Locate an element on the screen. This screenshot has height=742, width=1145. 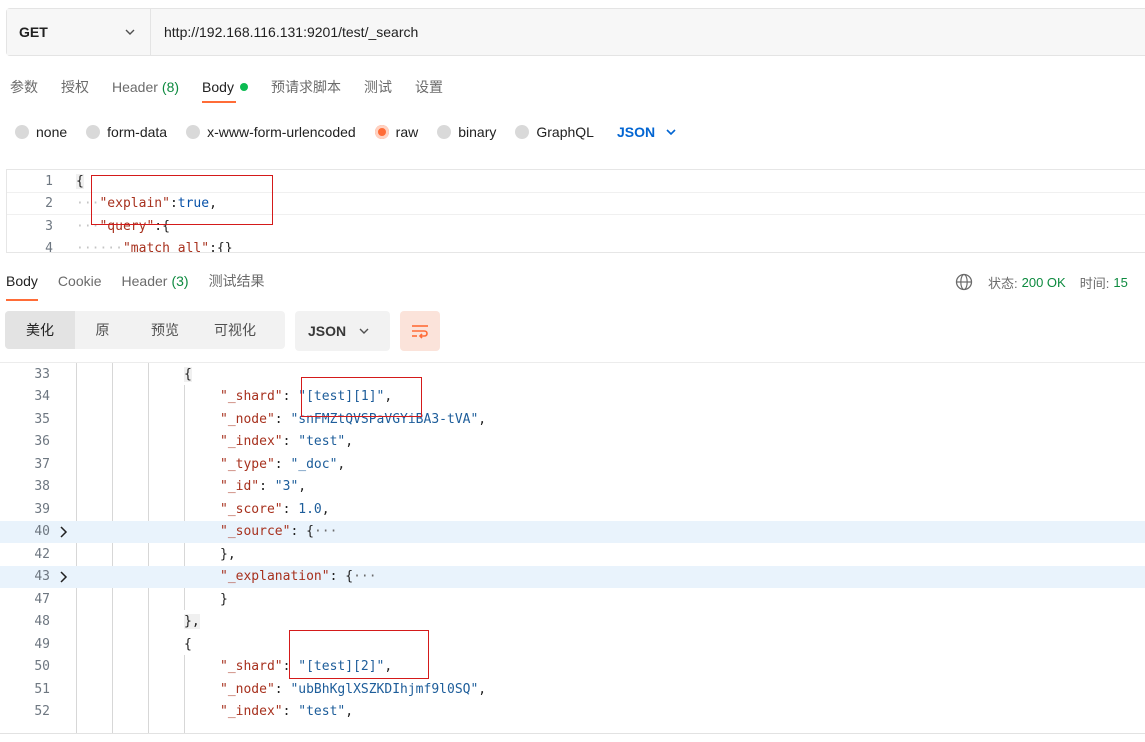
option-label: none is located at coordinates (52, 132).